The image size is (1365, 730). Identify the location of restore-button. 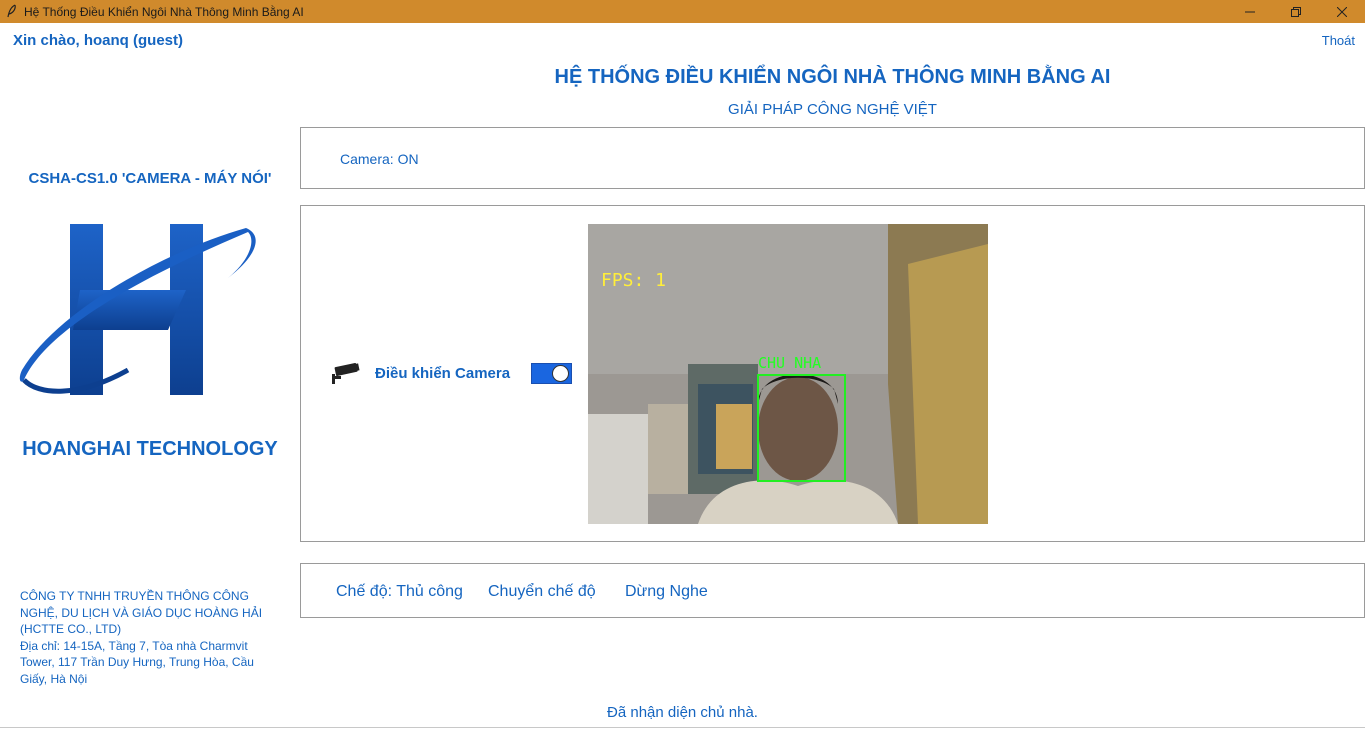
(1296, 11).